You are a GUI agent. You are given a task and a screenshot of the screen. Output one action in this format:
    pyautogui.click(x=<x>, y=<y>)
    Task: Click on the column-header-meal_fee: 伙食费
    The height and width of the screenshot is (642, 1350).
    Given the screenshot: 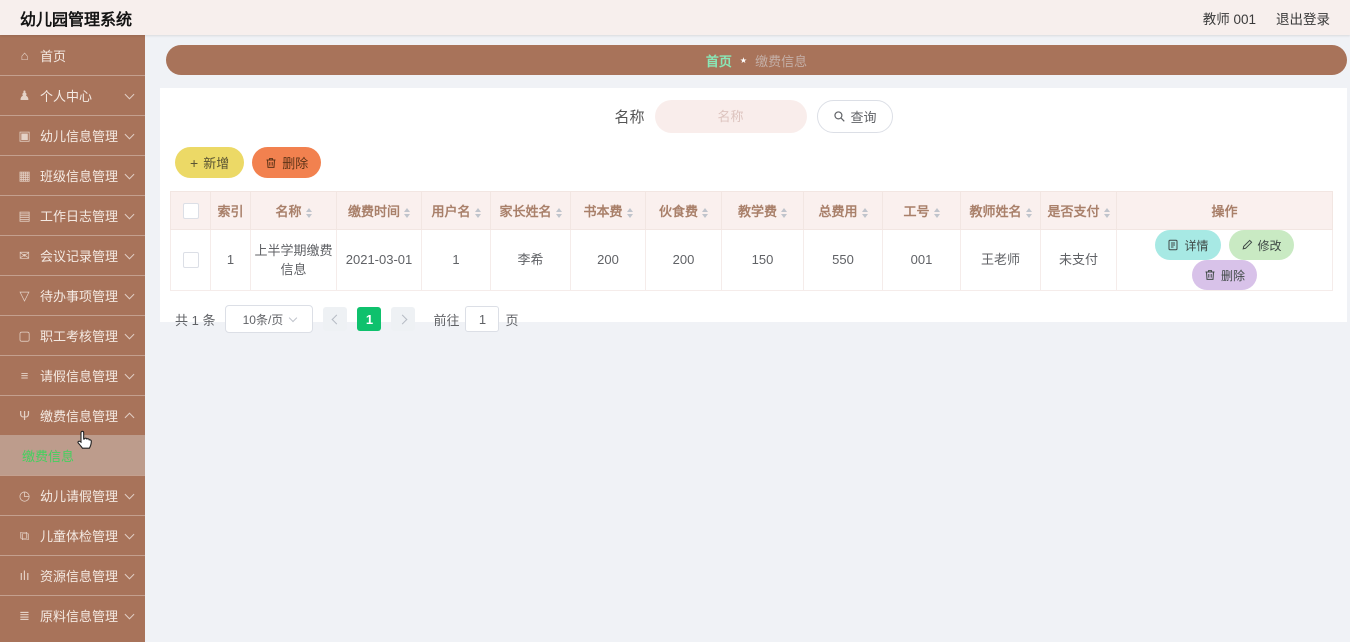 What is the action you would take?
    pyautogui.click(x=683, y=210)
    